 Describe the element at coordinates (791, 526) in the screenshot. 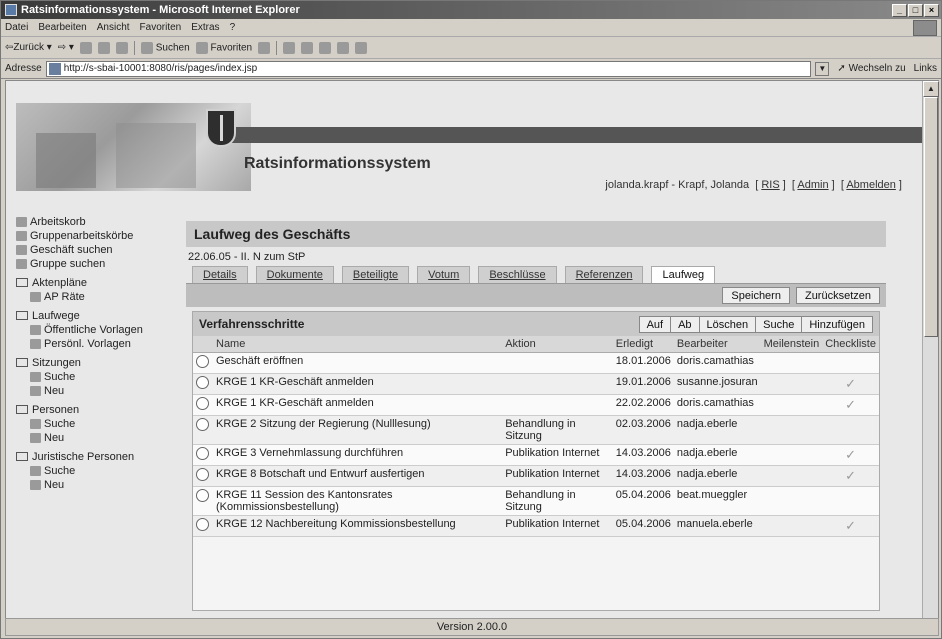

I see `cell-meilenstein` at that location.